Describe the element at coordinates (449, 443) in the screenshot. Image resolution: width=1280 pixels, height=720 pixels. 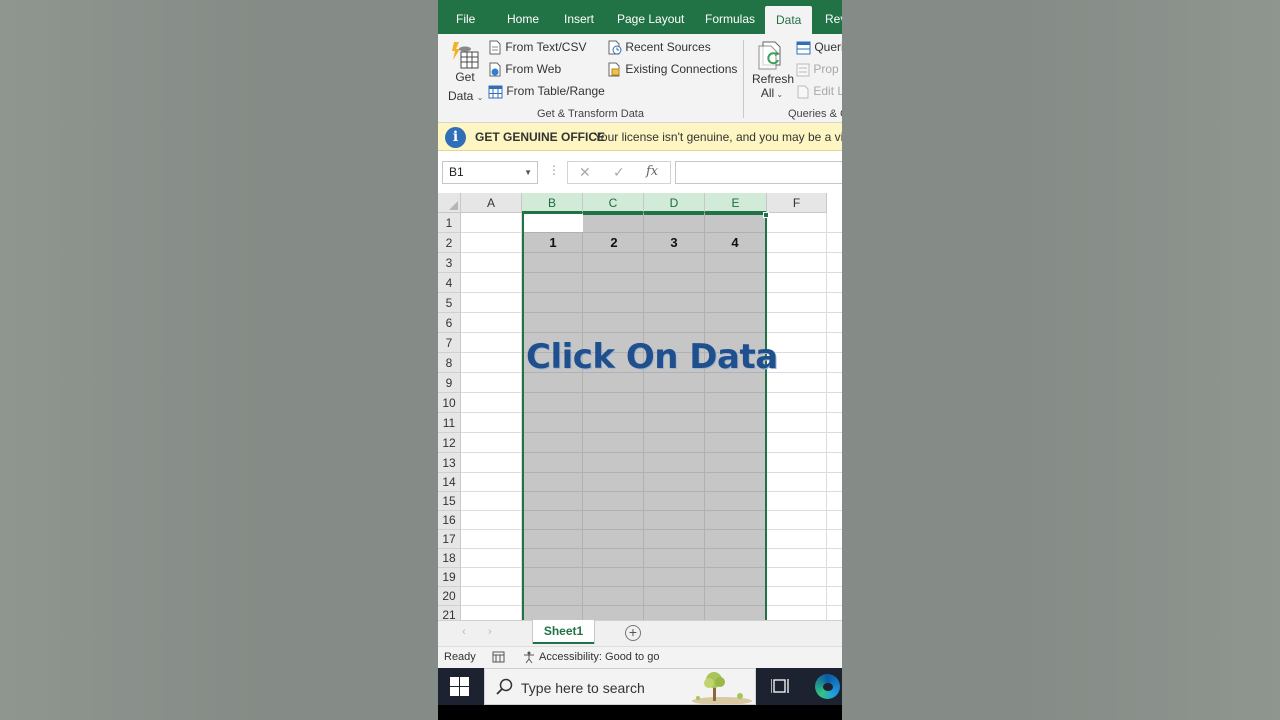
I see `row-header-12: 12` at that location.